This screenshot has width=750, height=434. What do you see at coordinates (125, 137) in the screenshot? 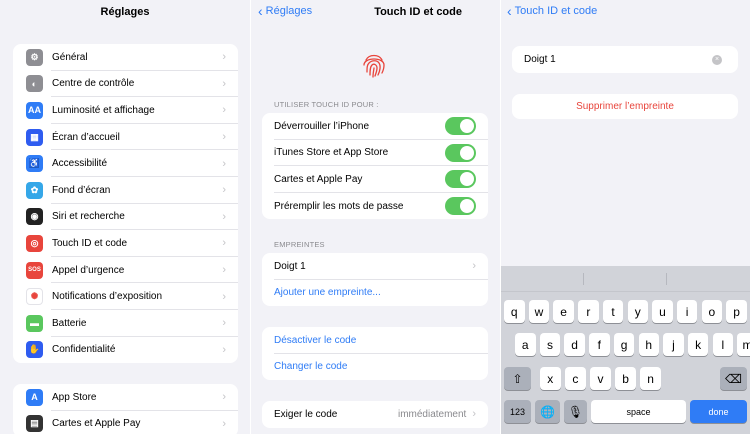
I see `settings-row: ▦ Écran d’accueil ›` at bounding box center [125, 137].